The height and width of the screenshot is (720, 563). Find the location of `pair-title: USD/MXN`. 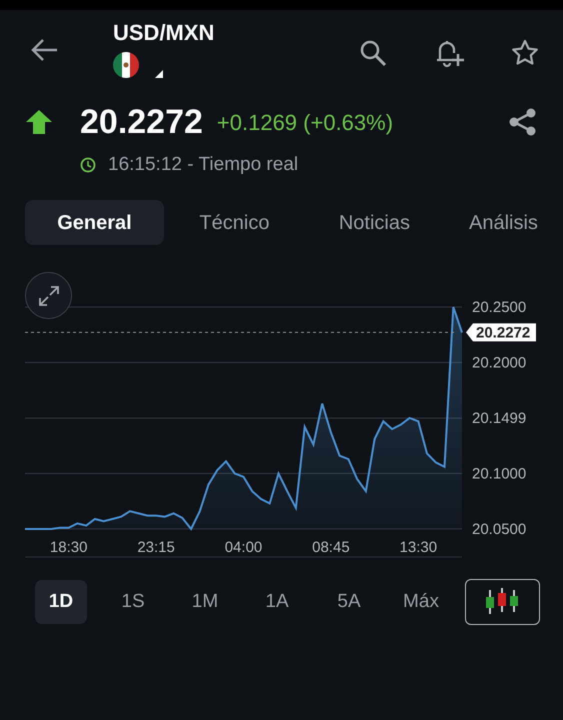

pair-title: USD/MXN is located at coordinates (163, 33).